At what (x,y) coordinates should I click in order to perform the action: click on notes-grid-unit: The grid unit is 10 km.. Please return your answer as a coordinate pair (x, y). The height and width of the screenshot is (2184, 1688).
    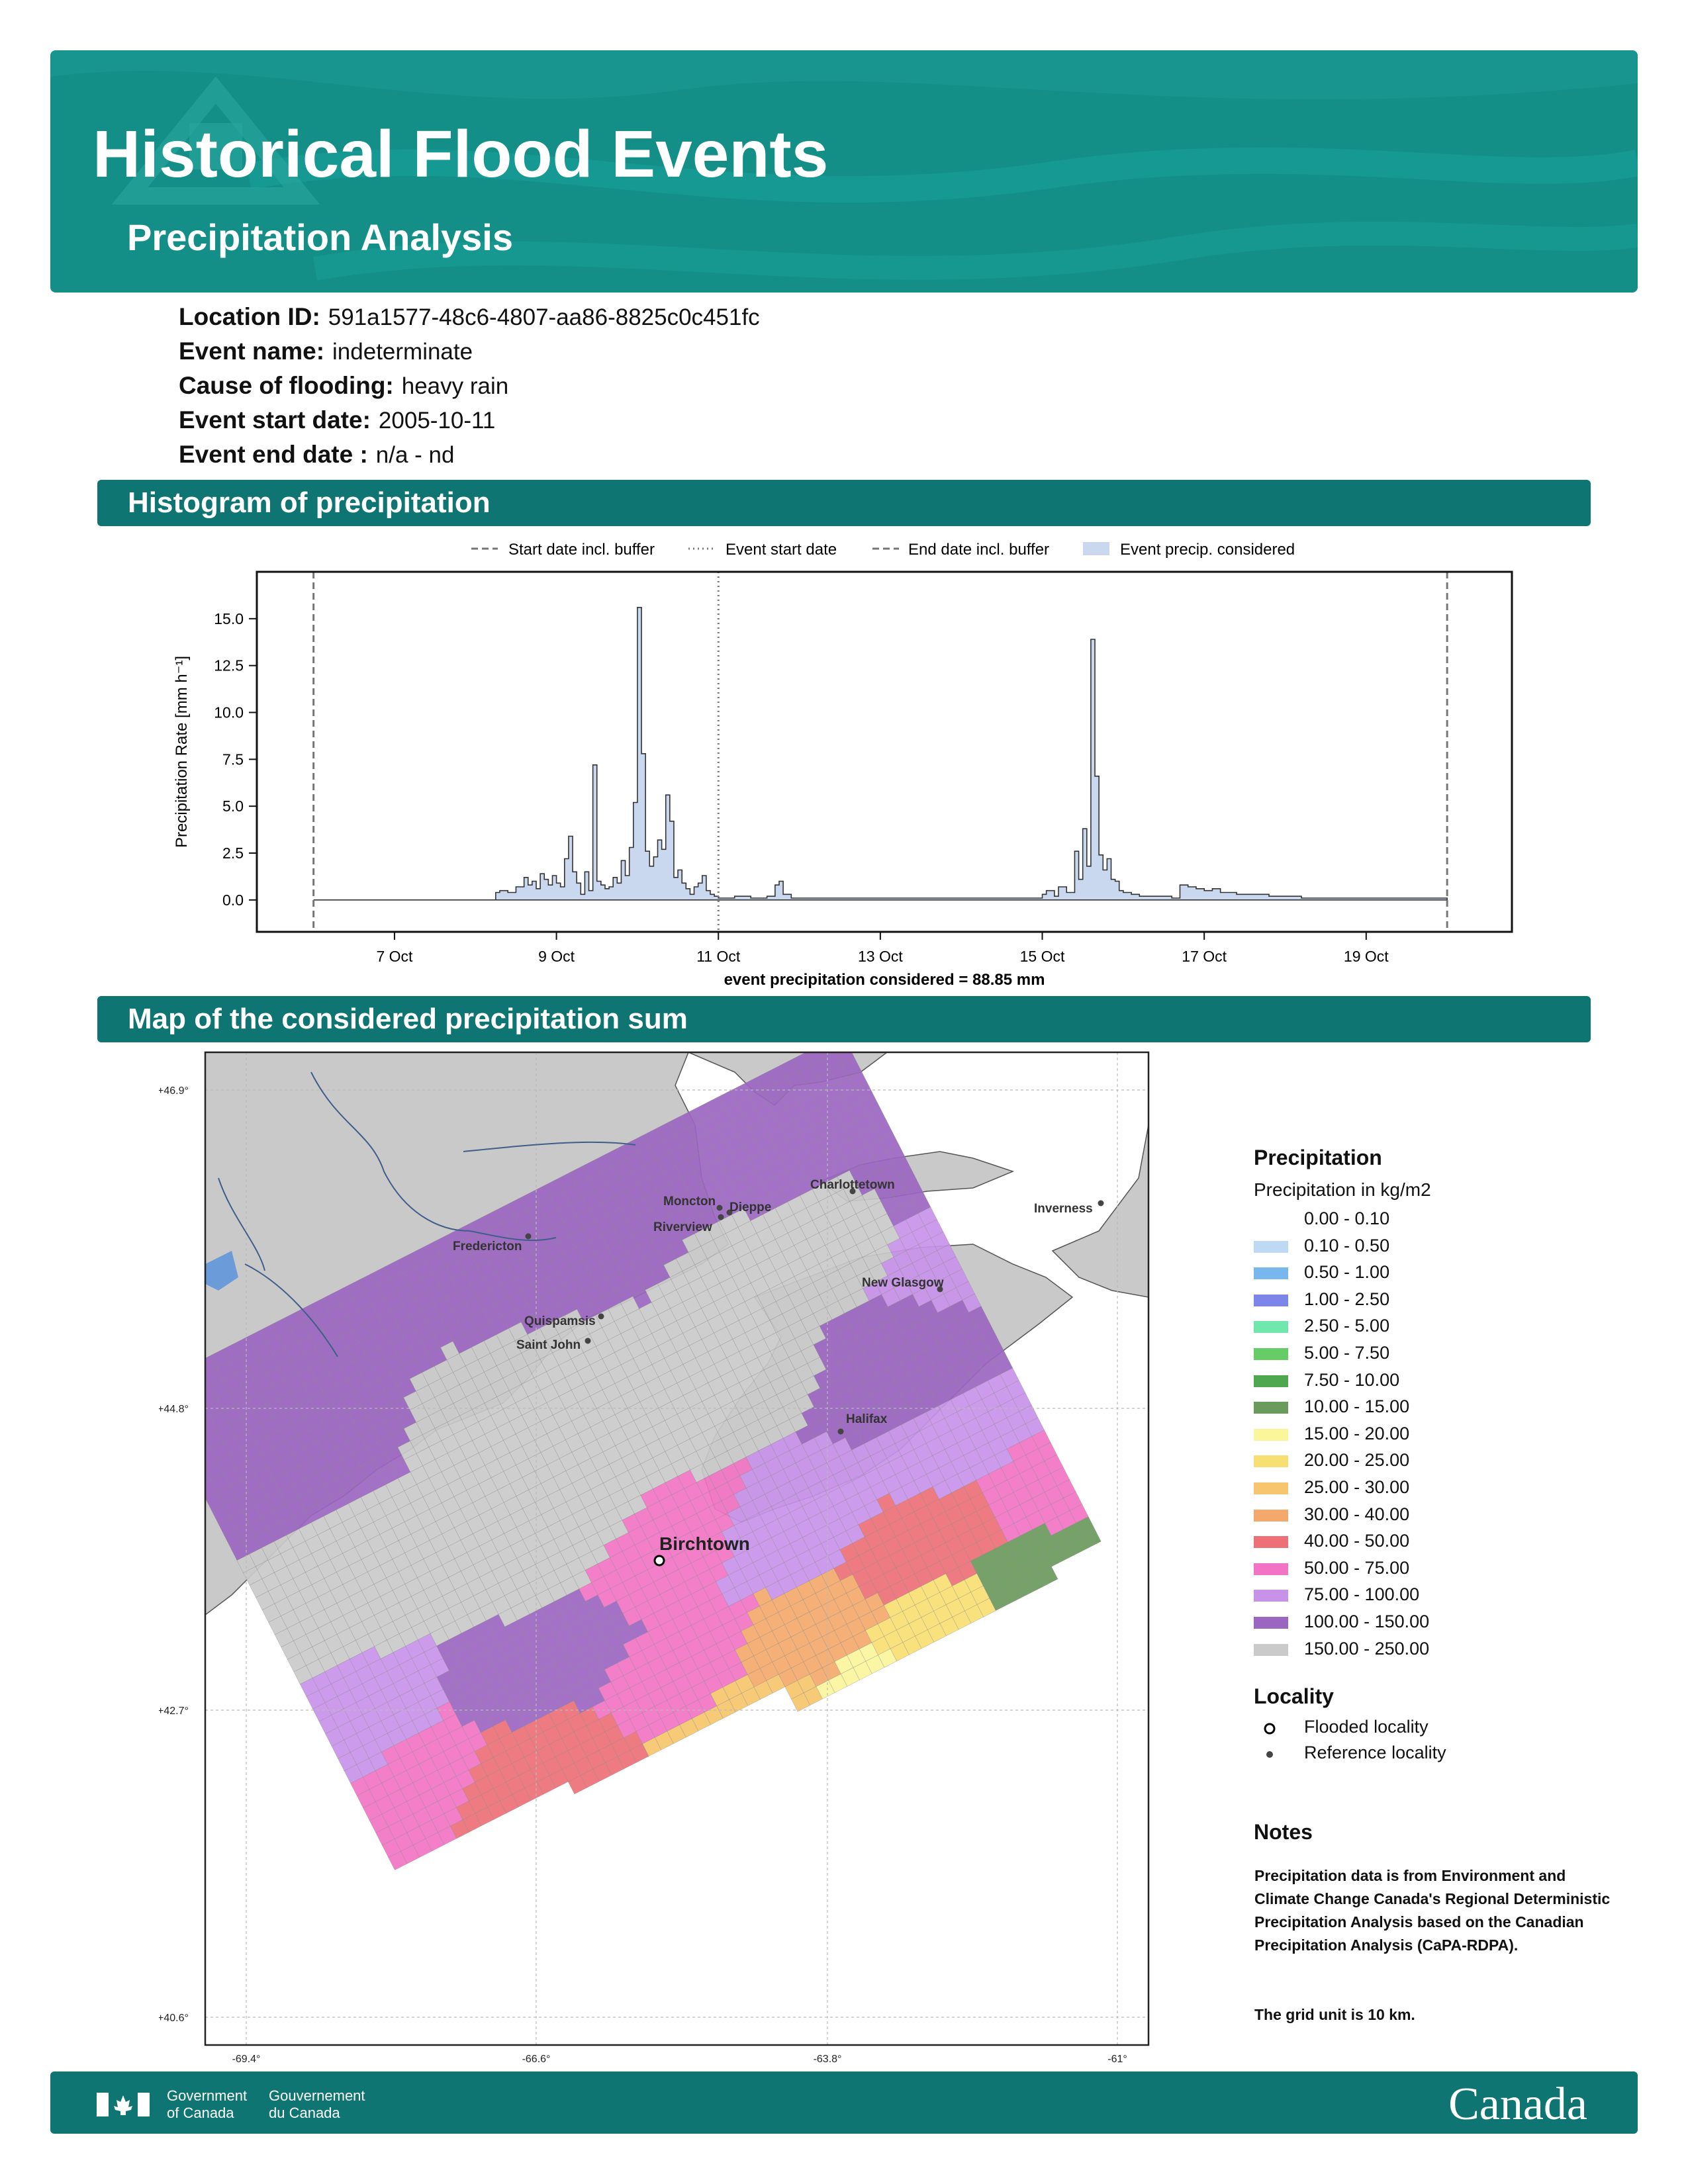
    Looking at the image, I should click on (1334, 2014).